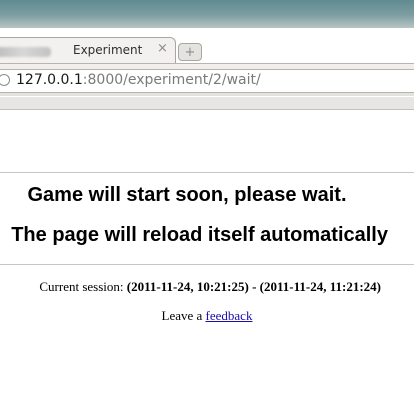 This screenshot has width=414, height=414. I want to click on url-host: 127.0.0.1, so click(49, 80).